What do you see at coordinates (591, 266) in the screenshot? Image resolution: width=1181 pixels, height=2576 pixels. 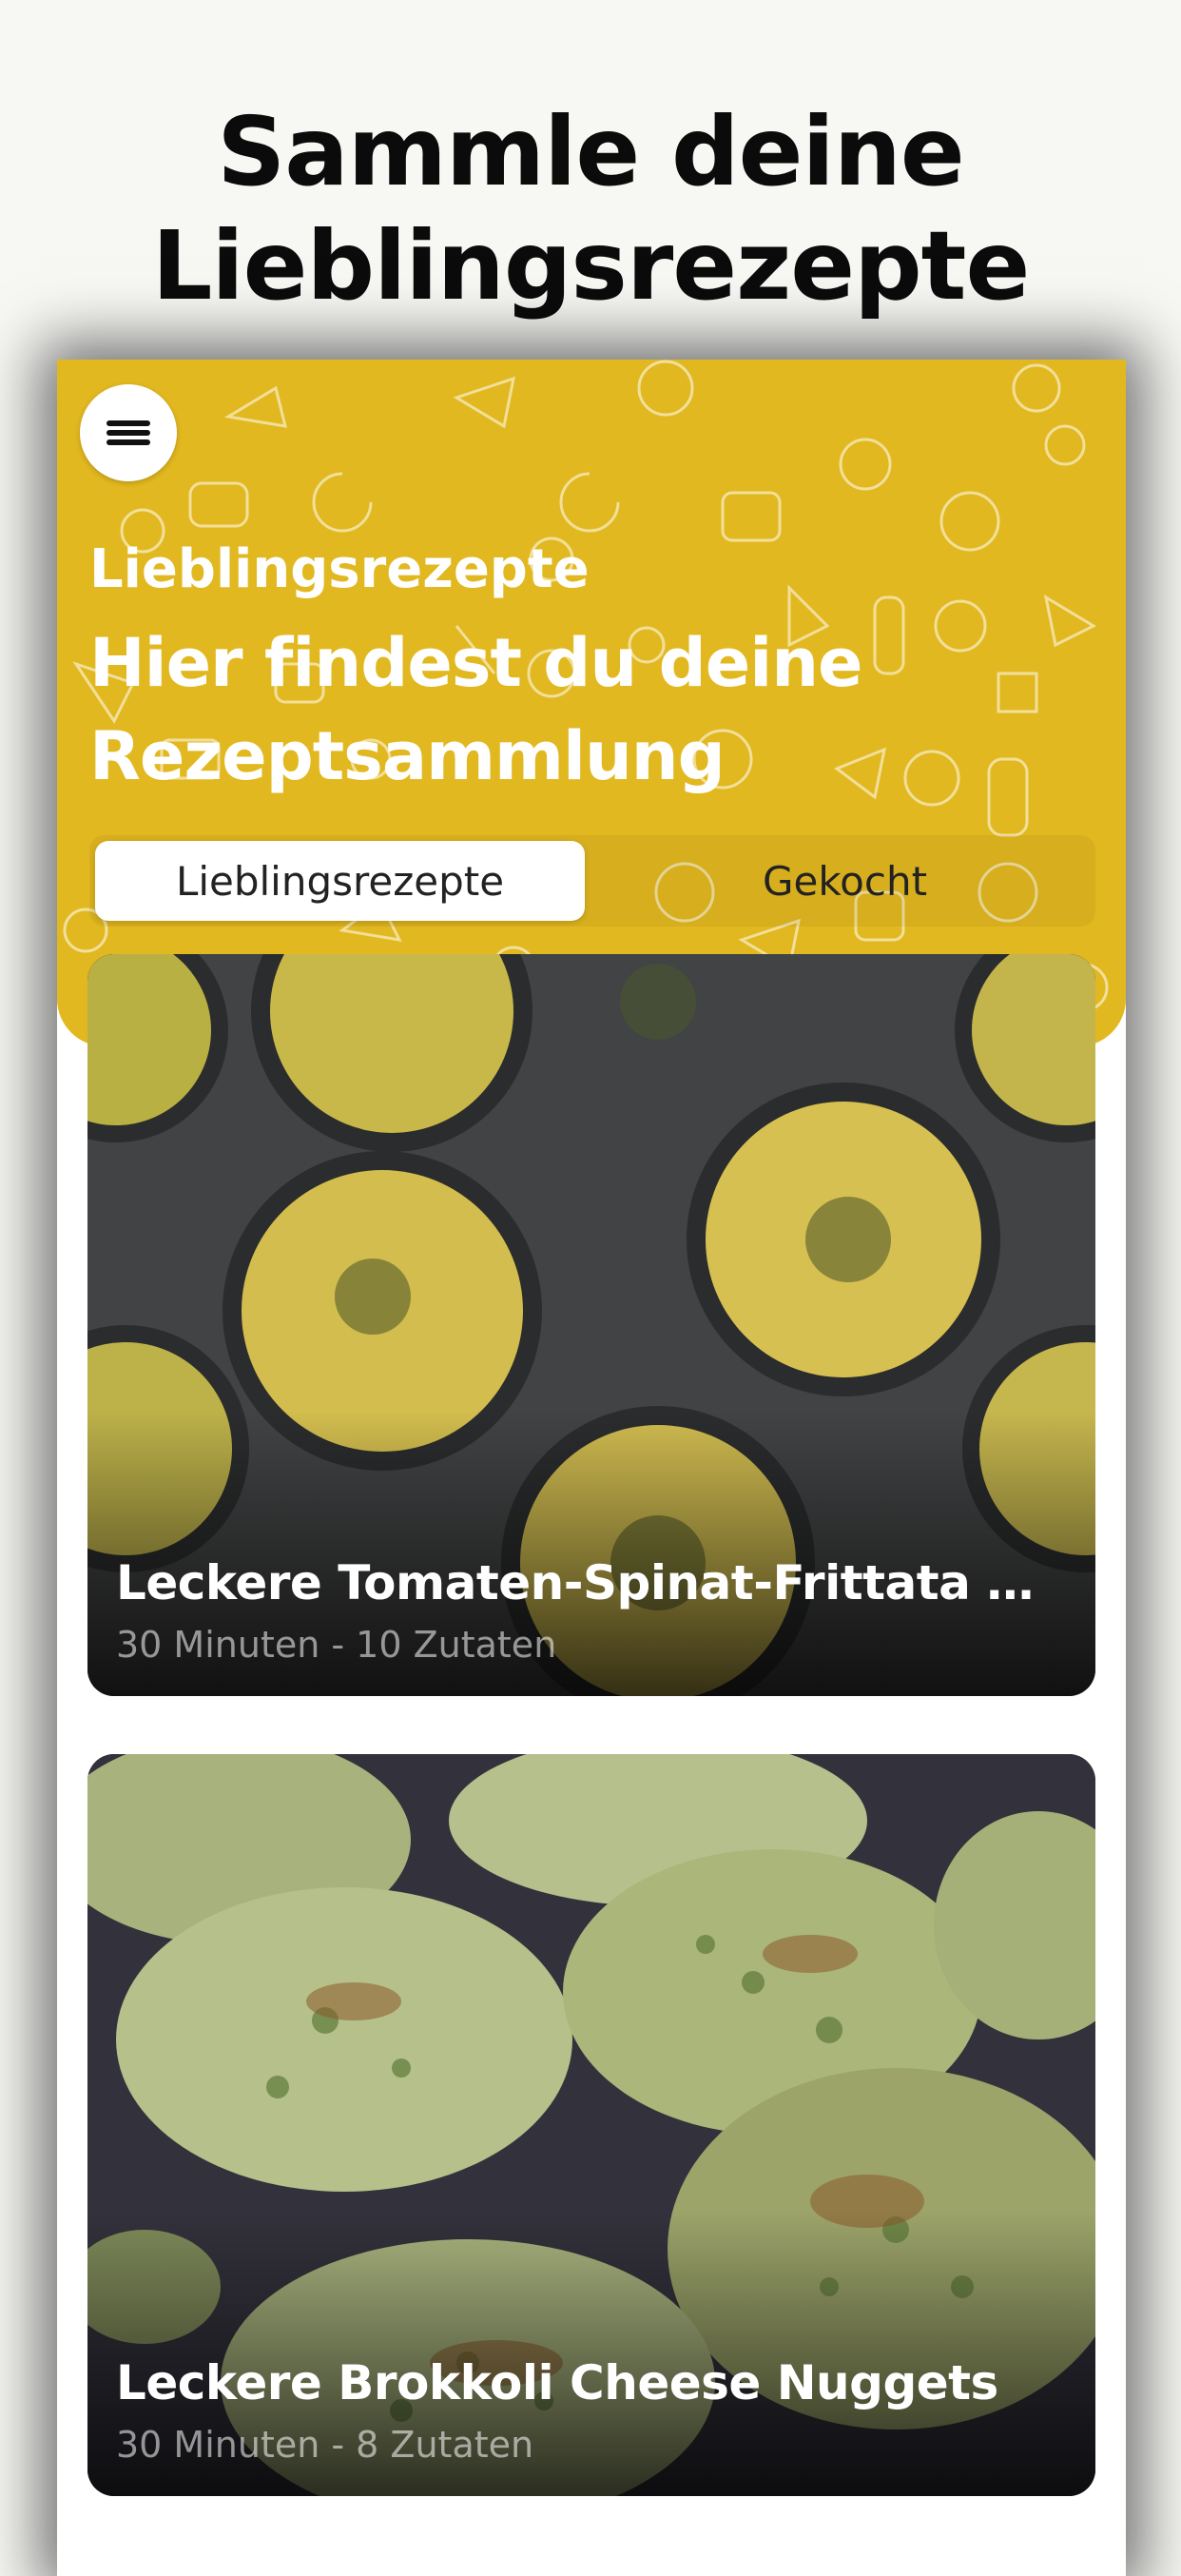 I see `promo-title-line2: Lieblingsrezepte` at bounding box center [591, 266].